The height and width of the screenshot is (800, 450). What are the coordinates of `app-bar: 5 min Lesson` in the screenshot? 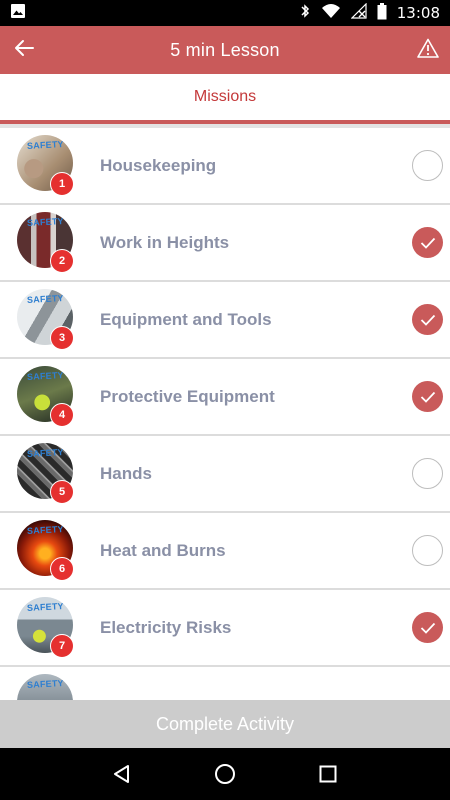 It's located at (225, 50).